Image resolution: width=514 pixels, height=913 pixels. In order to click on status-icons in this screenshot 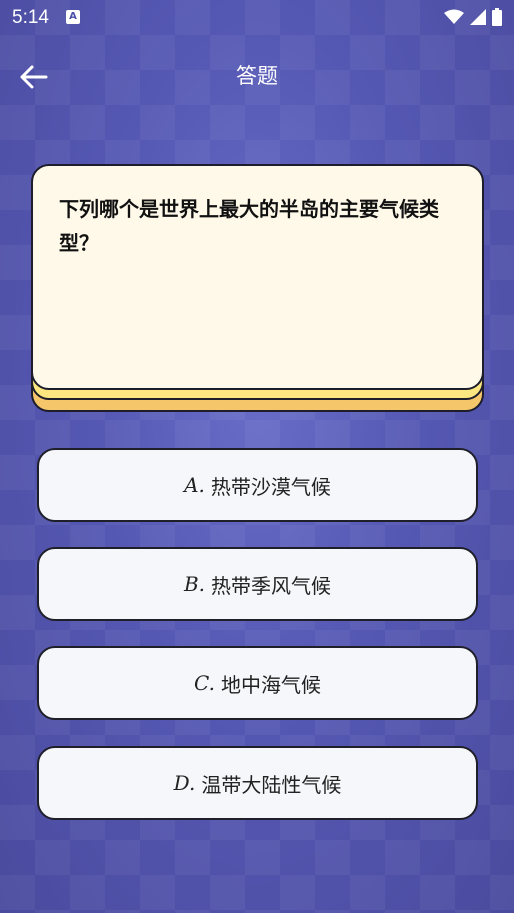, I will do `click(473, 17)`.